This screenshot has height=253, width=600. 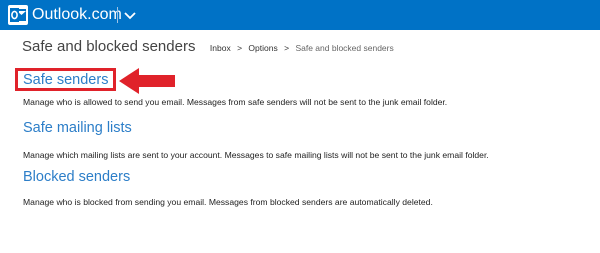 What do you see at coordinates (109, 46) in the screenshot?
I see `page-title: Safe and blocked senders` at bounding box center [109, 46].